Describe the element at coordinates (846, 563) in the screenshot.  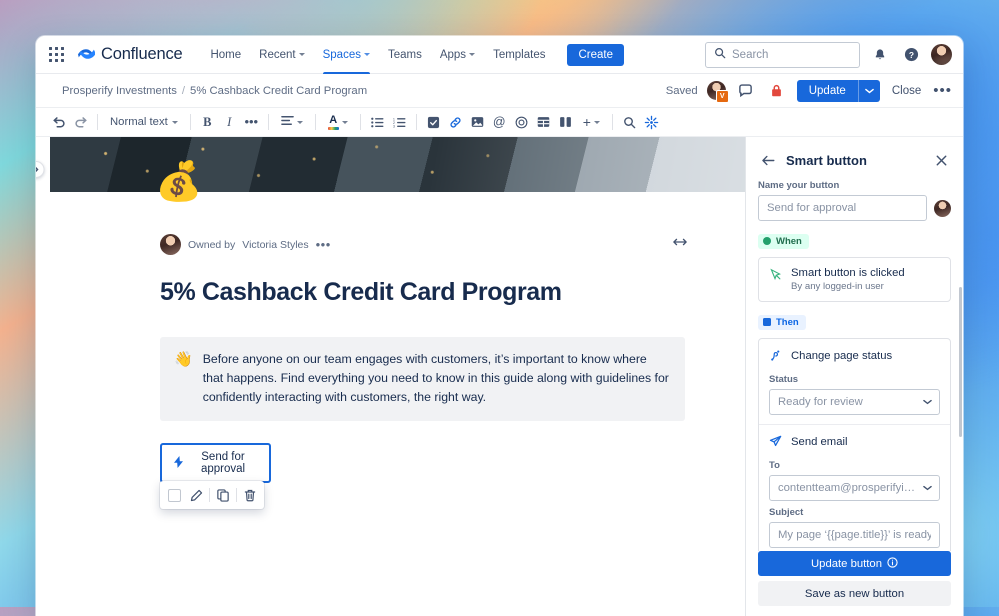
I see `update-button-label: Update button` at that location.